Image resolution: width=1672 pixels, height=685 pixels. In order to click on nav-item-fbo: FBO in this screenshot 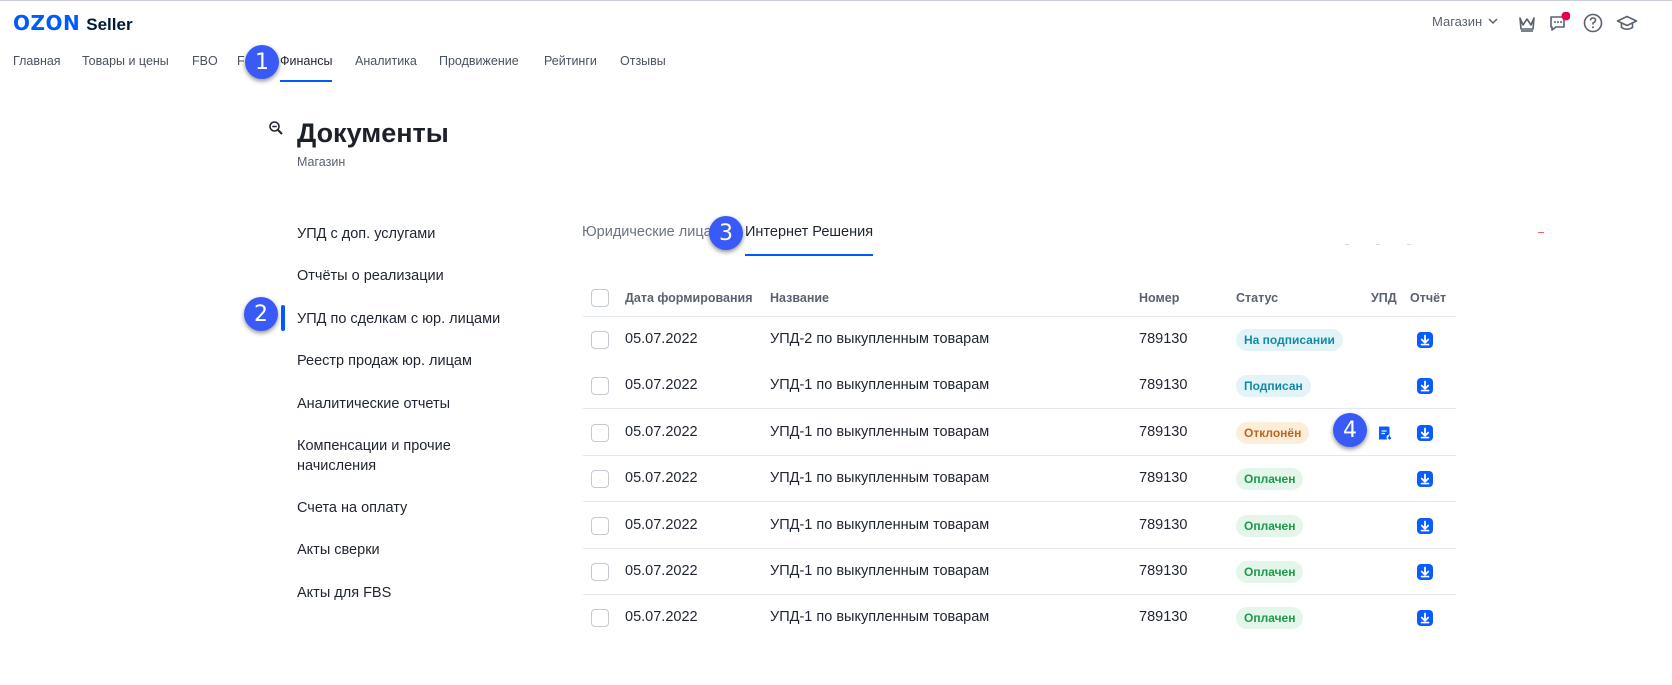, I will do `click(205, 68)`.